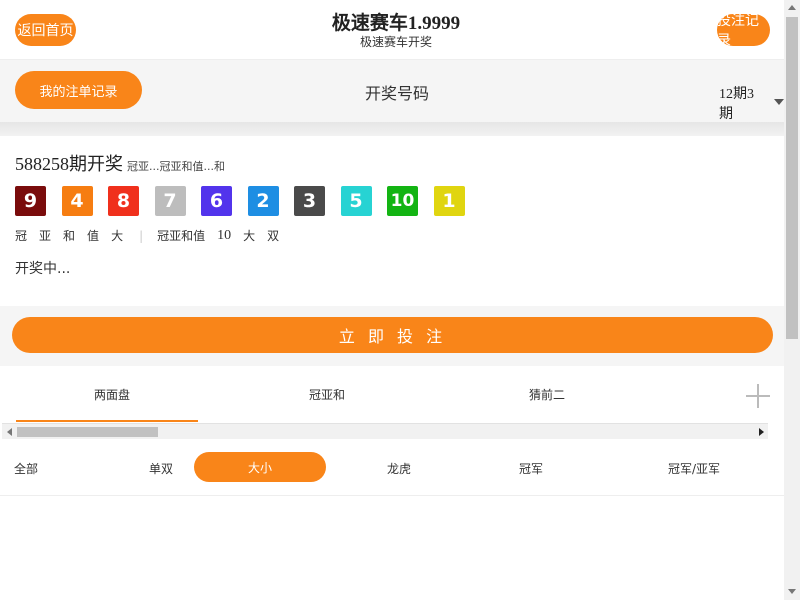 This screenshot has width=800, height=600. I want to click on filter-row: 全部 单双 大小 龙虎 冠军 冠军/亚军, so click(392, 468).